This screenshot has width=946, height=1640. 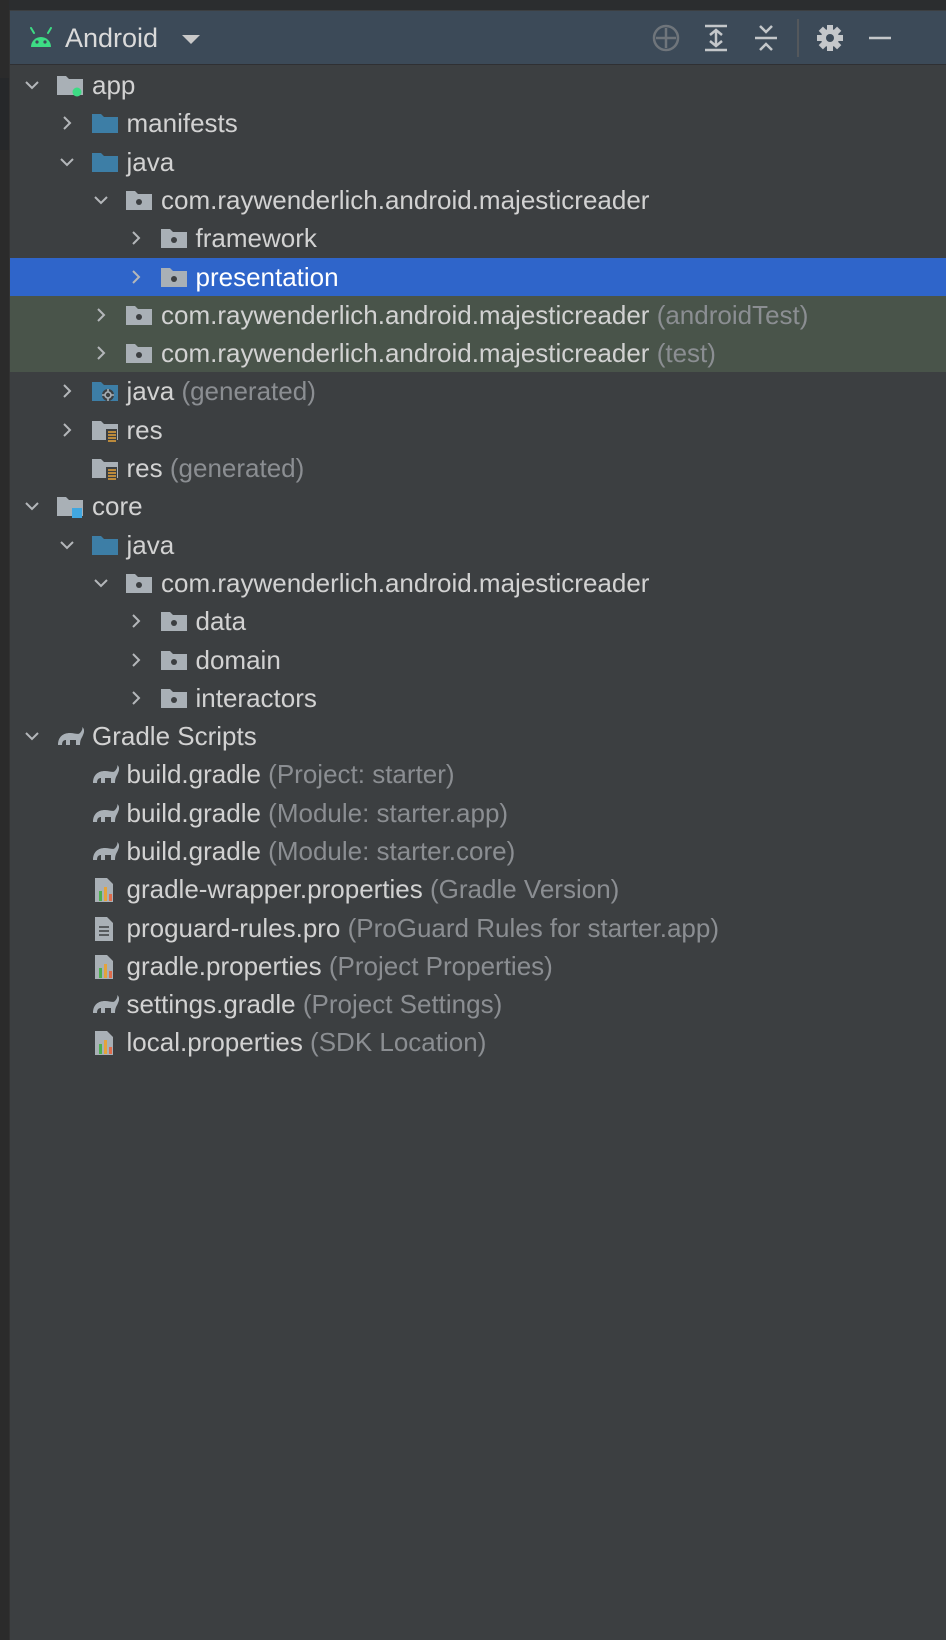 What do you see at coordinates (477, 5) in the screenshot?
I see `top-border` at bounding box center [477, 5].